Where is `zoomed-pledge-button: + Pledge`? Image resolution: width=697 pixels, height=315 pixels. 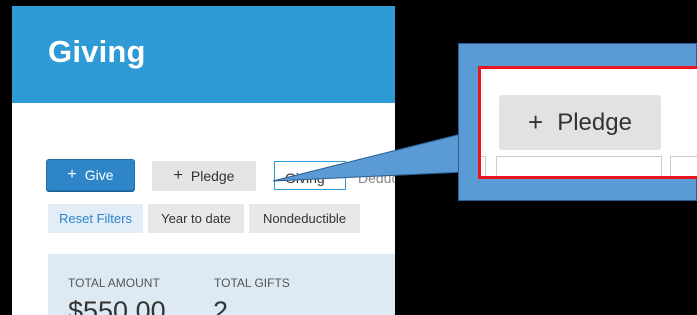
zoomed-pledge-button: + Pledge is located at coordinates (580, 122).